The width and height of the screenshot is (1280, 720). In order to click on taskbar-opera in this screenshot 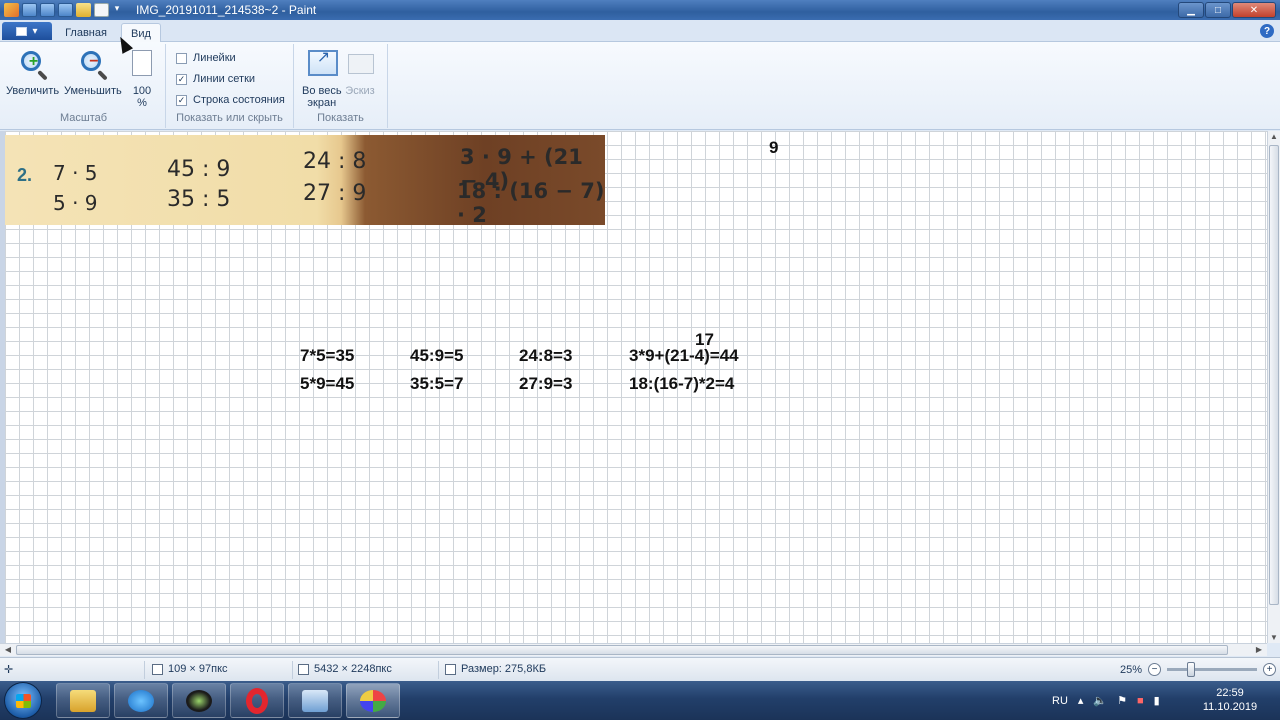, I will do `click(257, 700)`.